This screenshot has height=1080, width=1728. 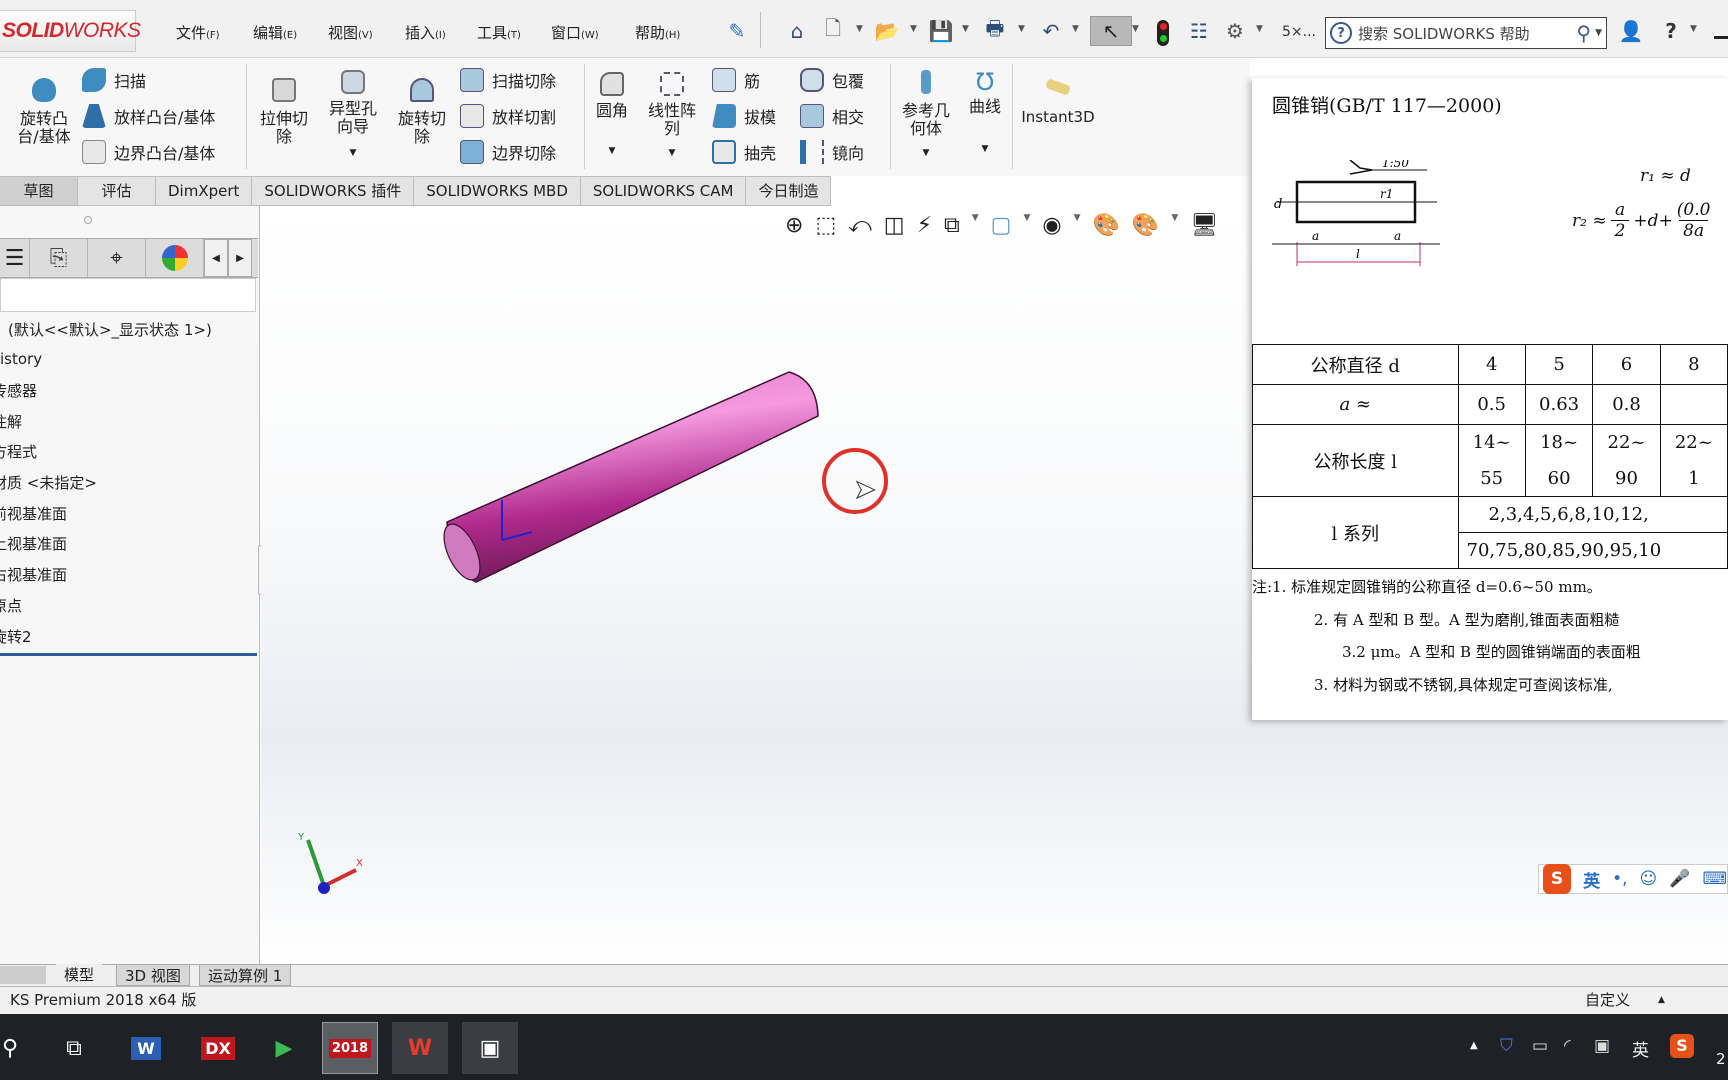 What do you see at coordinates (952, 225) in the screenshot?
I see `view-orientation-icon: ⧉` at bounding box center [952, 225].